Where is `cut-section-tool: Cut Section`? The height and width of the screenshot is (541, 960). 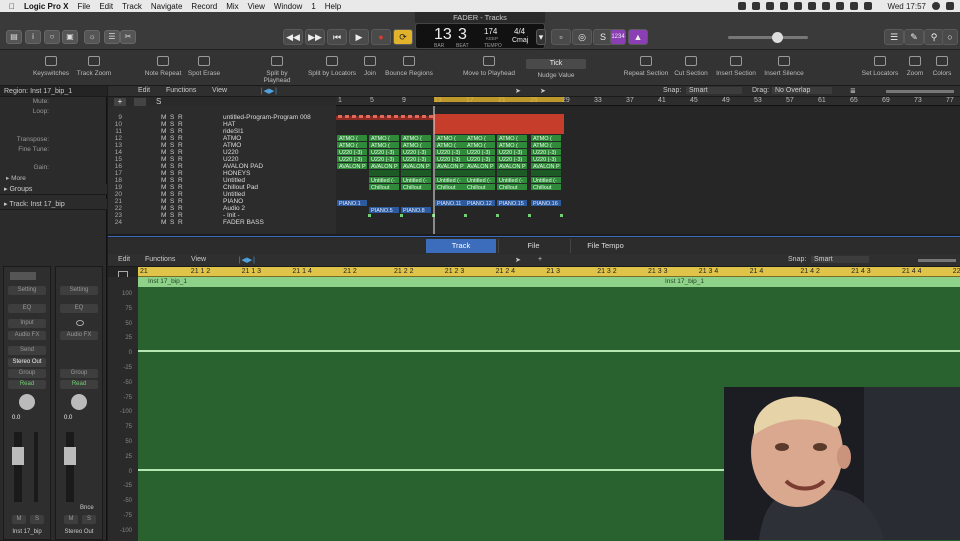
cut-section-tool: Cut Section is located at coordinates (691, 68).